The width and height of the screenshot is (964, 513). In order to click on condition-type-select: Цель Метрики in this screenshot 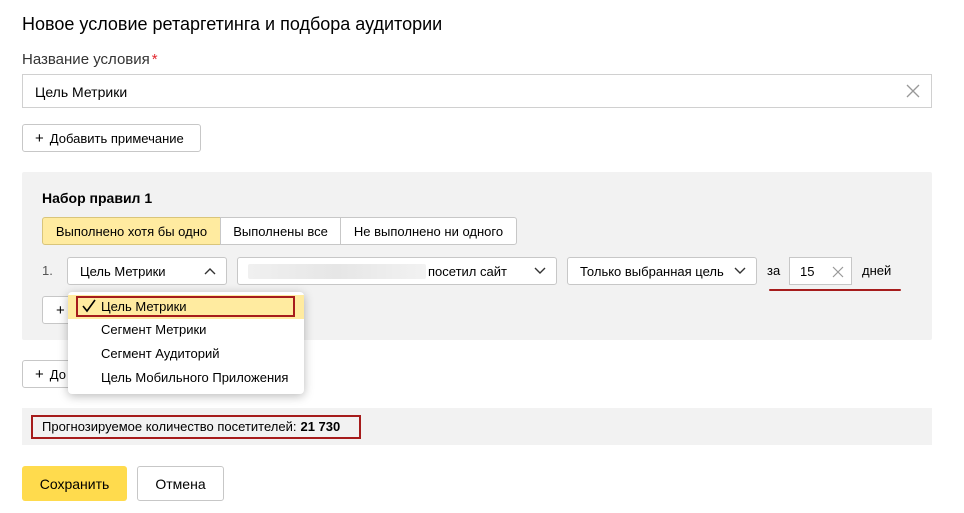, I will do `click(147, 271)`.